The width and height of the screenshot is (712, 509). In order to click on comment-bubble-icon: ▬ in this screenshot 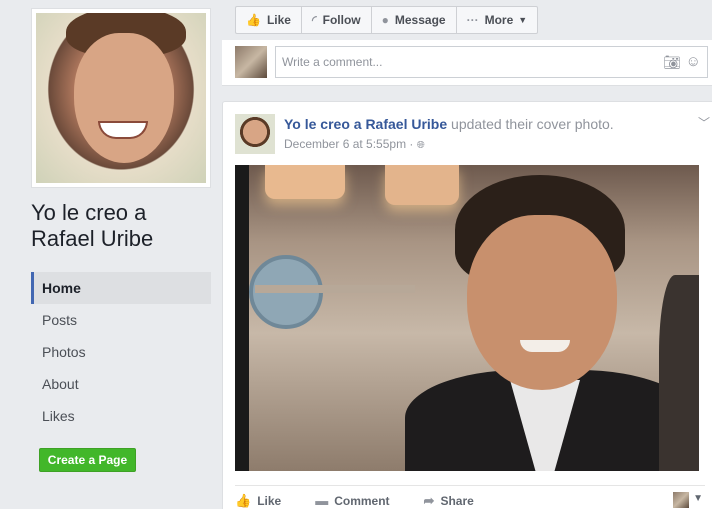, I will do `click(322, 500)`.